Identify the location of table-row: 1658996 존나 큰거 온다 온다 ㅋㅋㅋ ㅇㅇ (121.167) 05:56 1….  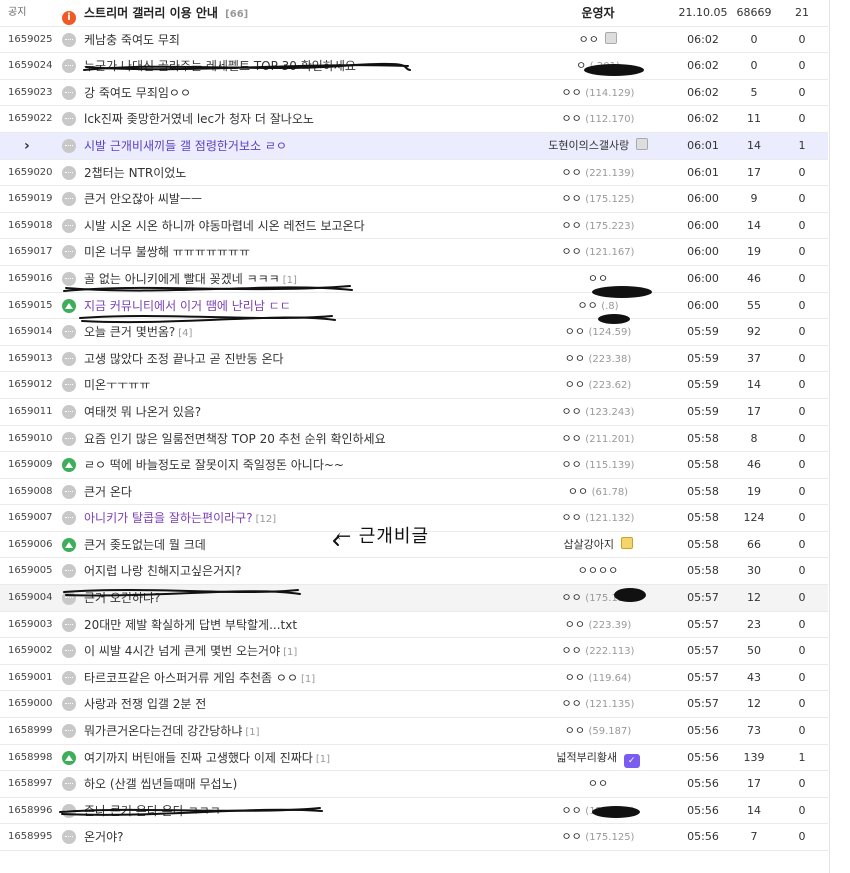
(414, 811).